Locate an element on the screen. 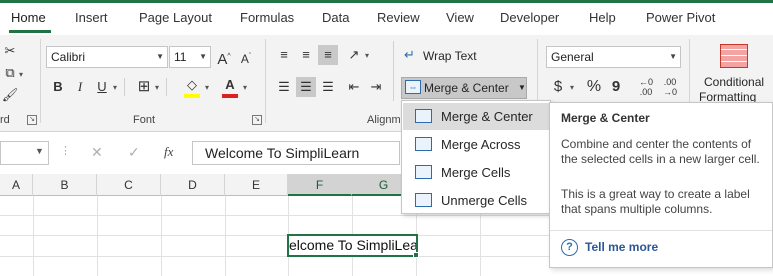  alignment-divider is located at coordinates (393, 71).